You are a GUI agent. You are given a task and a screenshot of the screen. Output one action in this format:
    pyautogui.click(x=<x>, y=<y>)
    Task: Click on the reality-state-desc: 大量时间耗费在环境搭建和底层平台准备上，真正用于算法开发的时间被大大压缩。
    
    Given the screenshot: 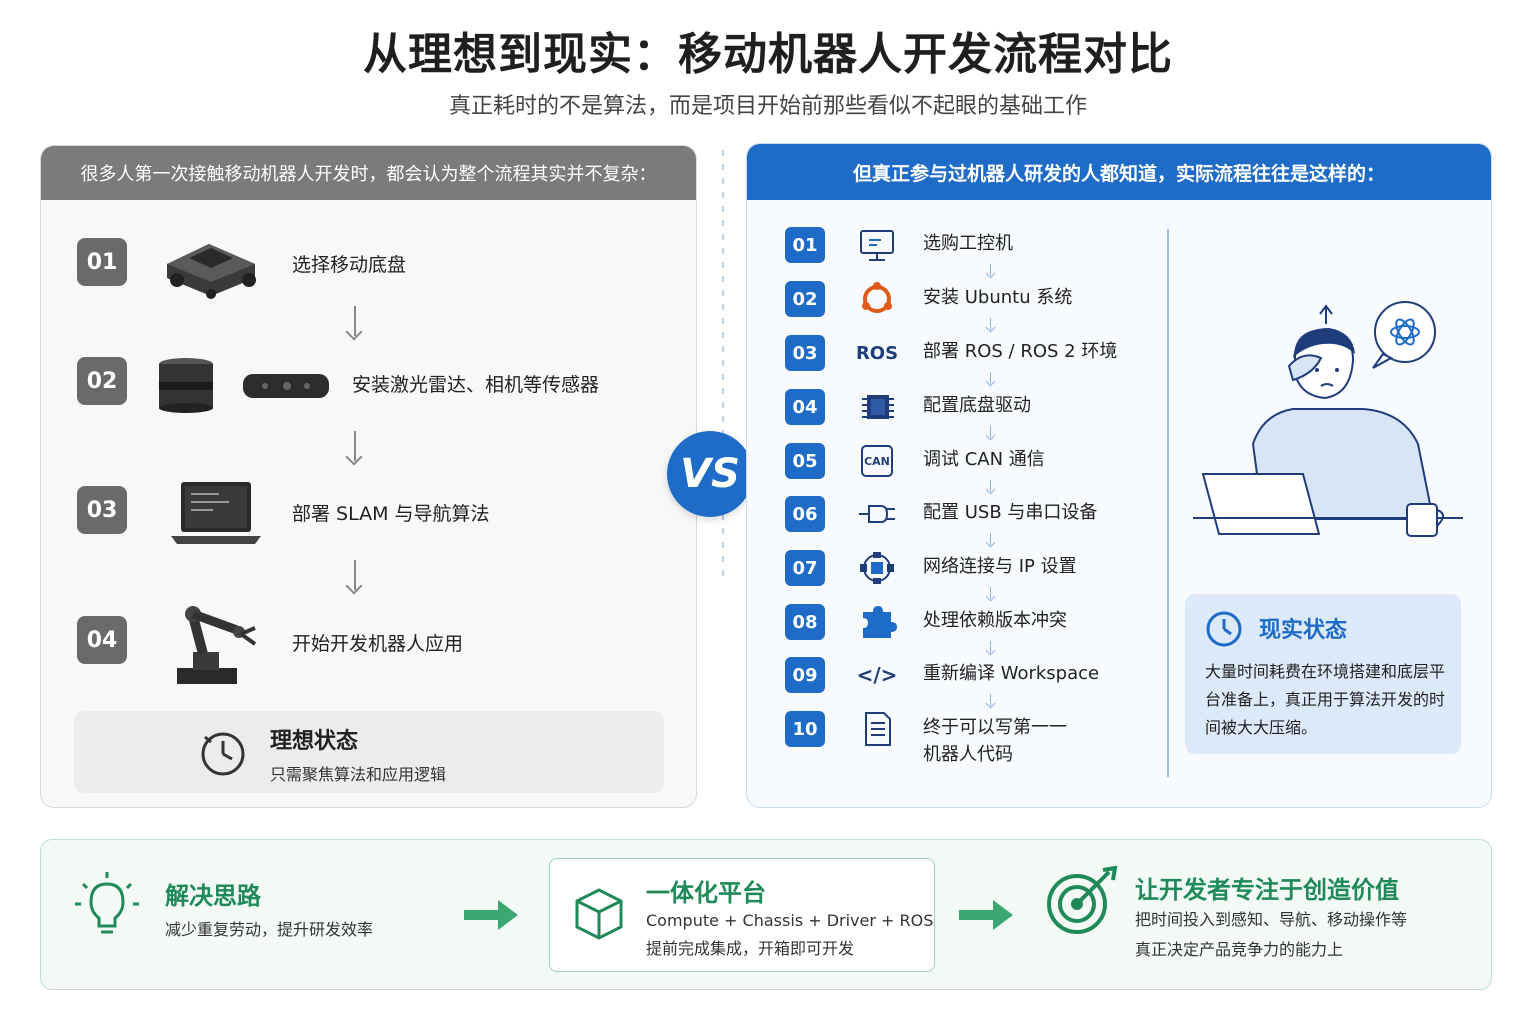 What is the action you would take?
    pyautogui.click(x=1325, y=699)
    